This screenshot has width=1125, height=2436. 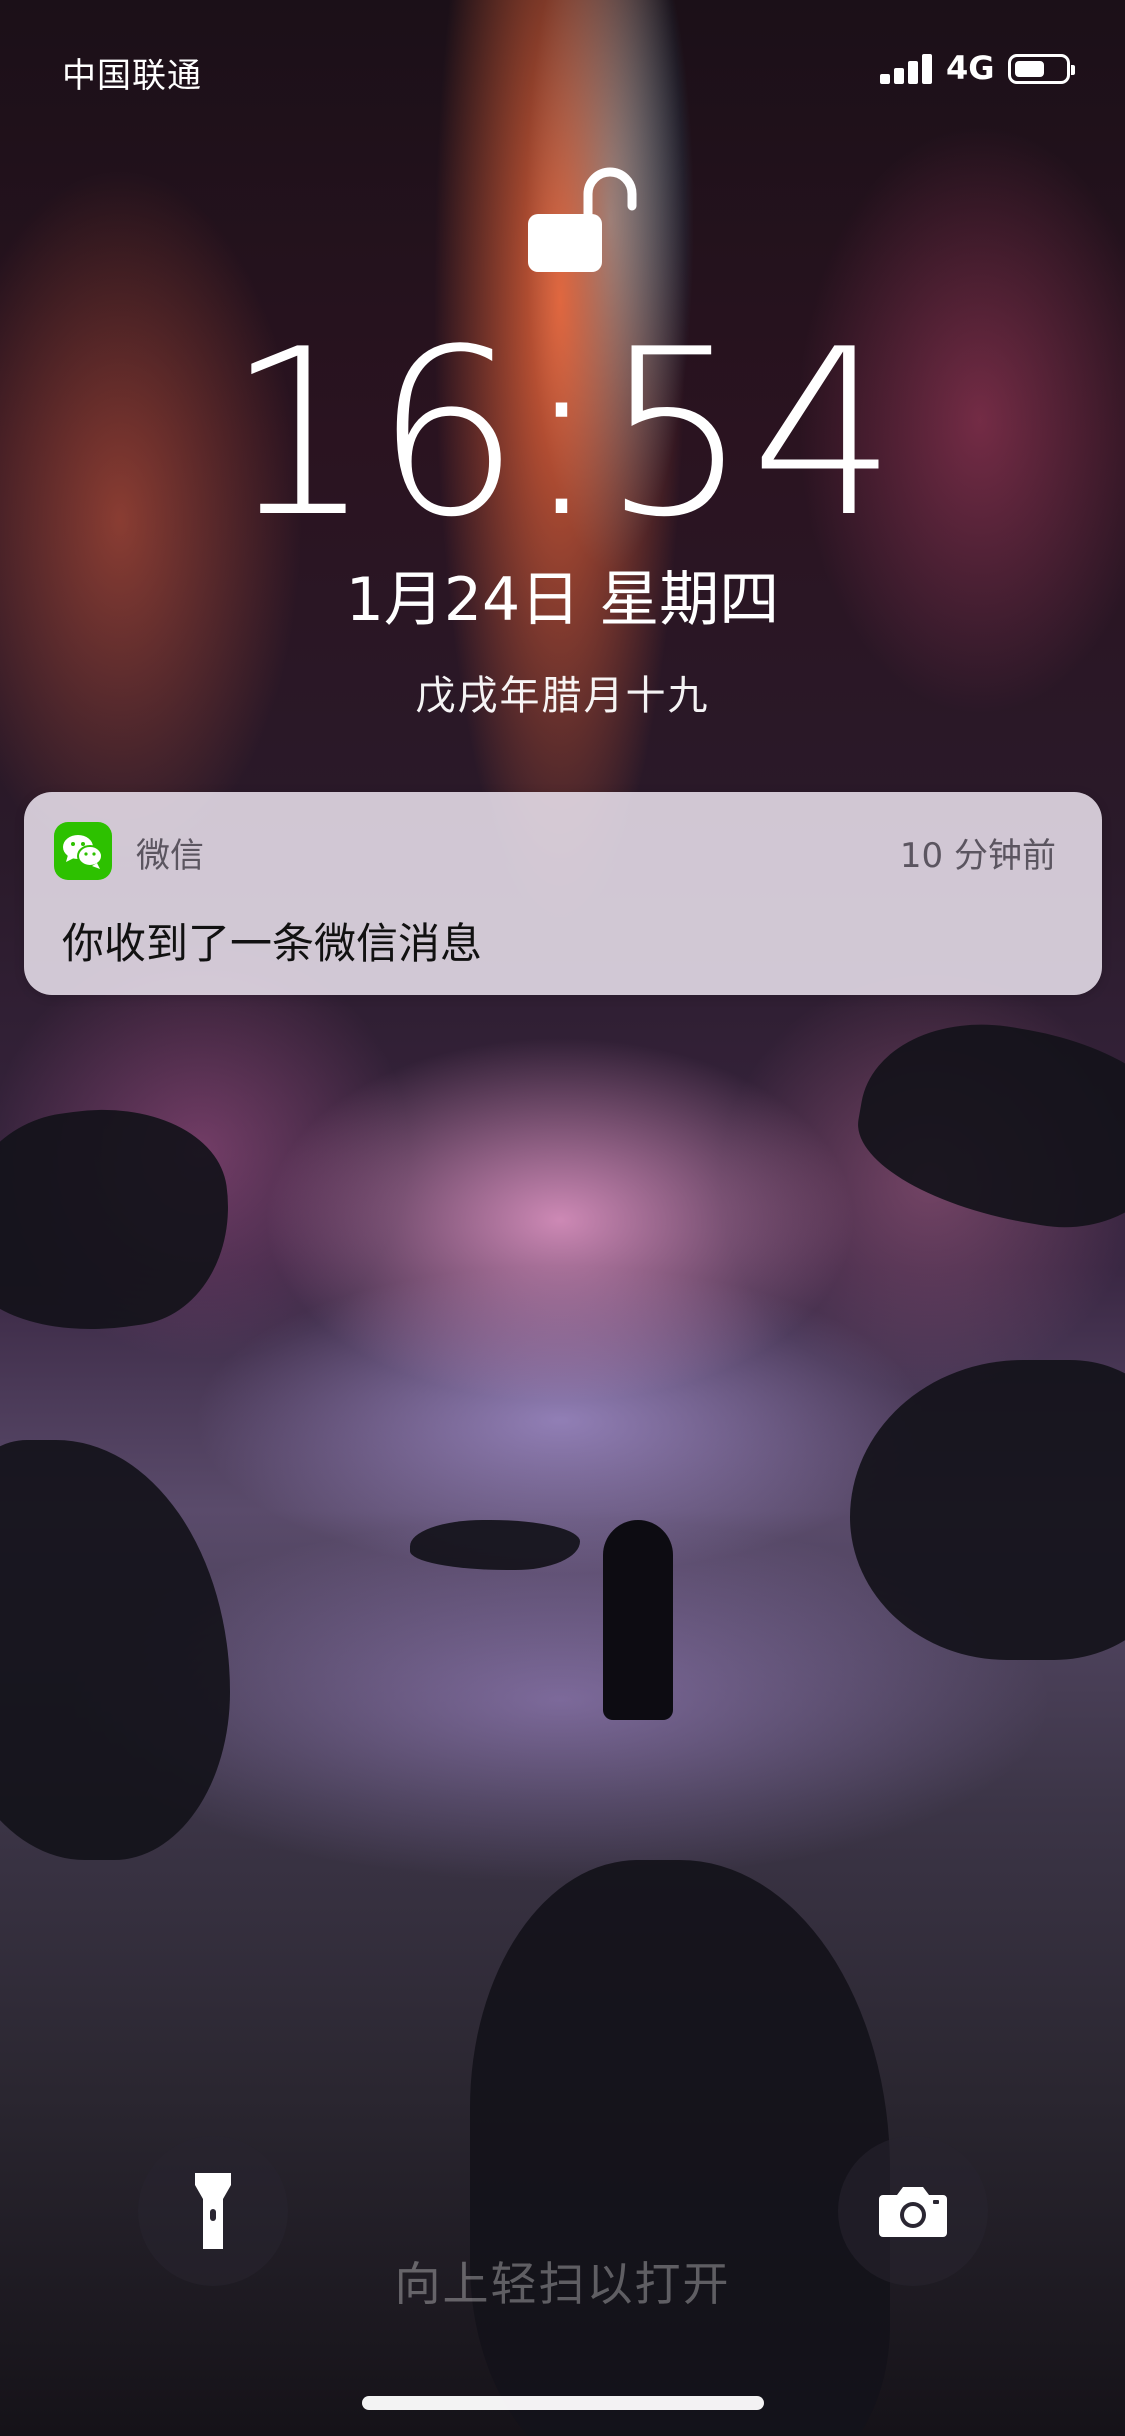 What do you see at coordinates (563, 893) in the screenshot?
I see `wechat-notification: 微信 10 分钟前 你收到了一条微信消息` at bounding box center [563, 893].